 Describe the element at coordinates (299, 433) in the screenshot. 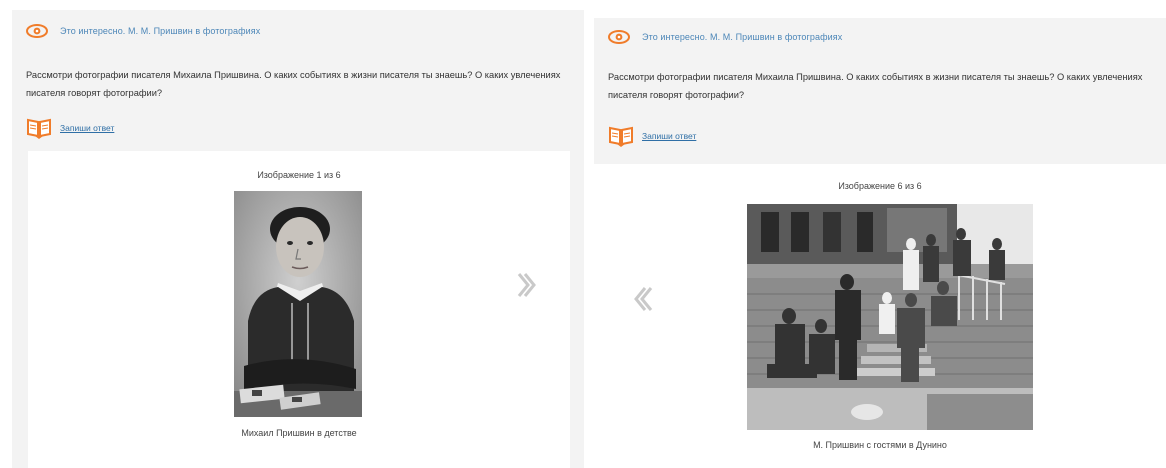

I see `slide-caption: Михаил Пришвин в детстве` at that location.